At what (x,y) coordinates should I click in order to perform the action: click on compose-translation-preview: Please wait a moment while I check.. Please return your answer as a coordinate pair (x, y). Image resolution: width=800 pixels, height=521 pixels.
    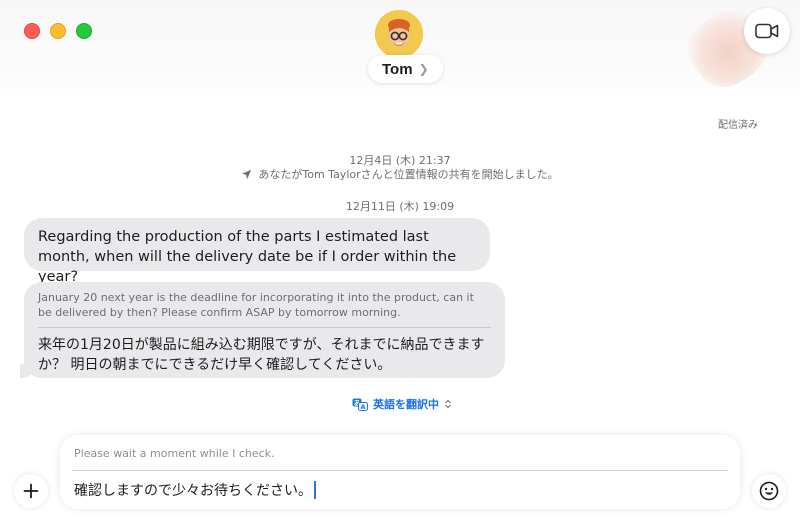
    Looking at the image, I should click on (174, 453).